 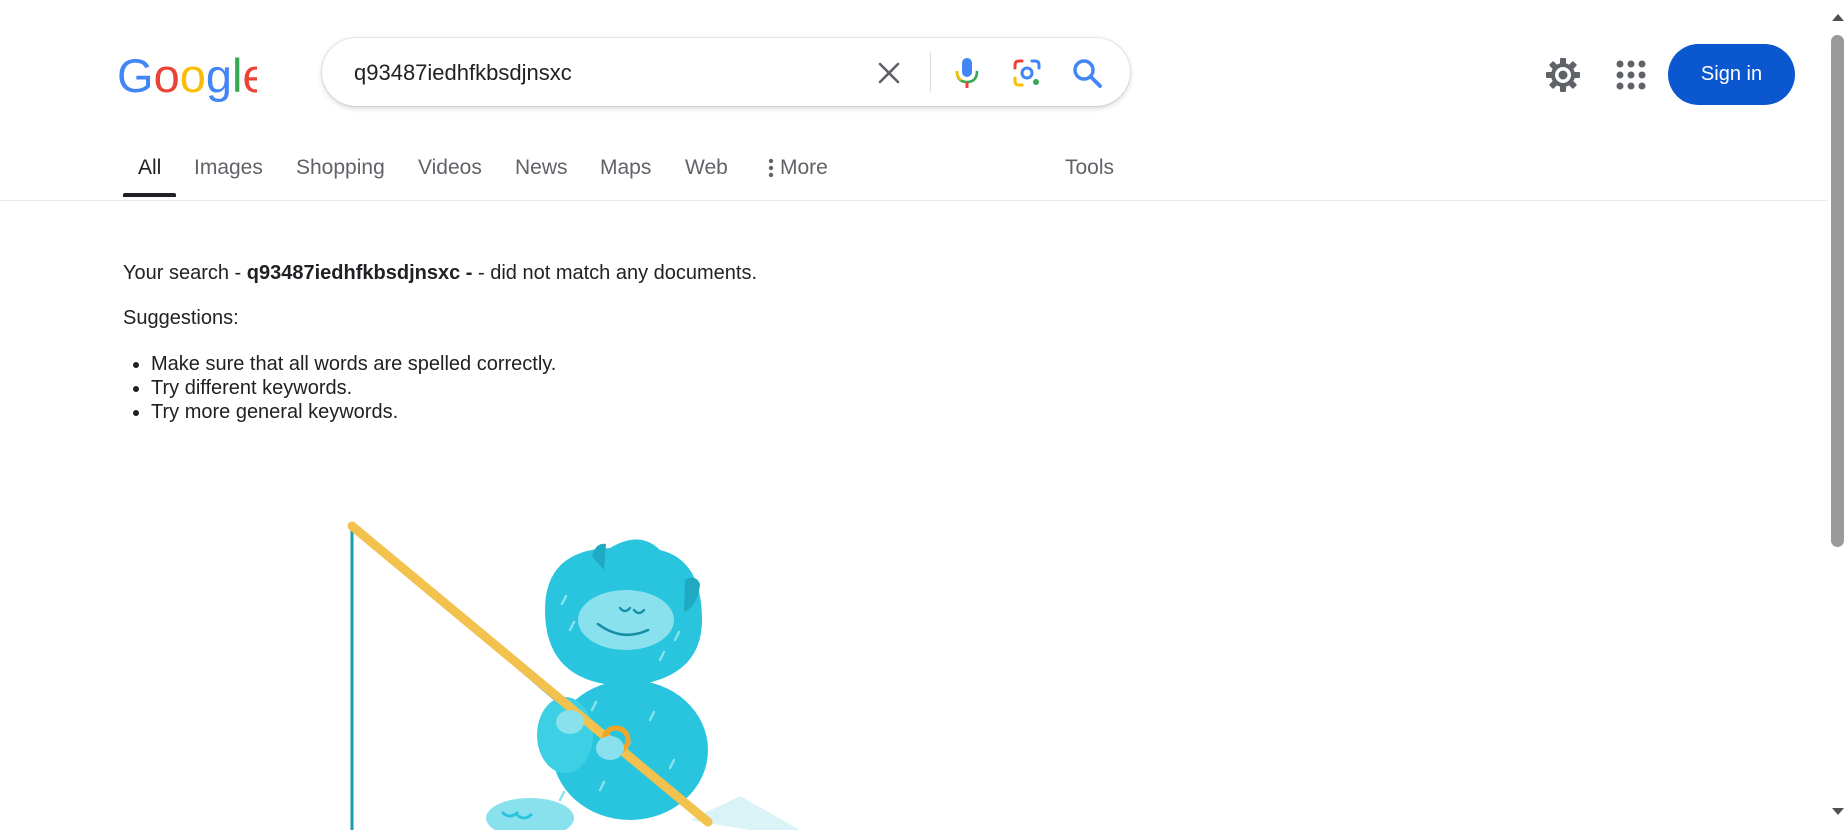 What do you see at coordinates (1838, 17) in the screenshot?
I see `scroll-up-arrow-icon` at bounding box center [1838, 17].